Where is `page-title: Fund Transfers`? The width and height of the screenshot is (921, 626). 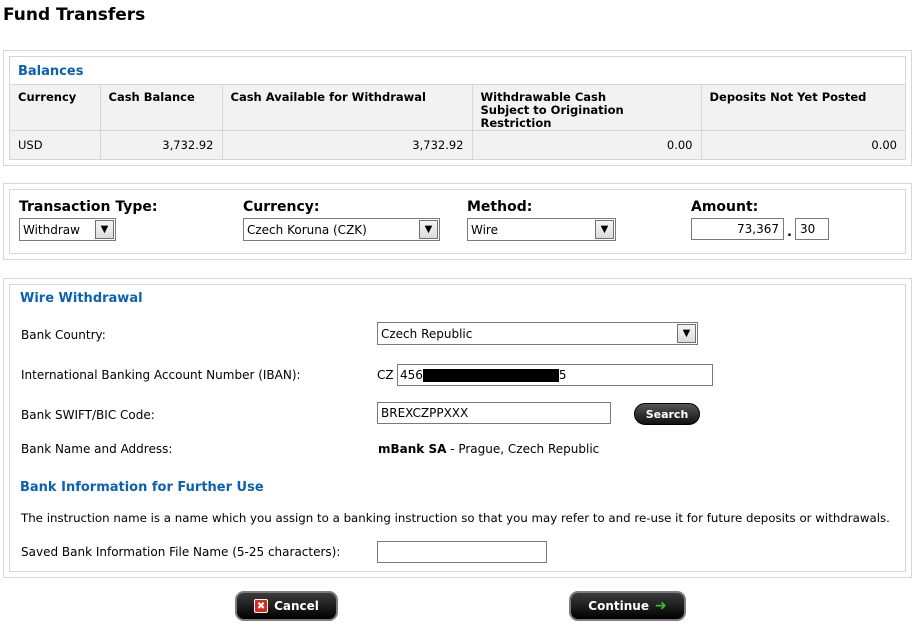
page-title: Fund Transfers is located at coordinates (74, 15).